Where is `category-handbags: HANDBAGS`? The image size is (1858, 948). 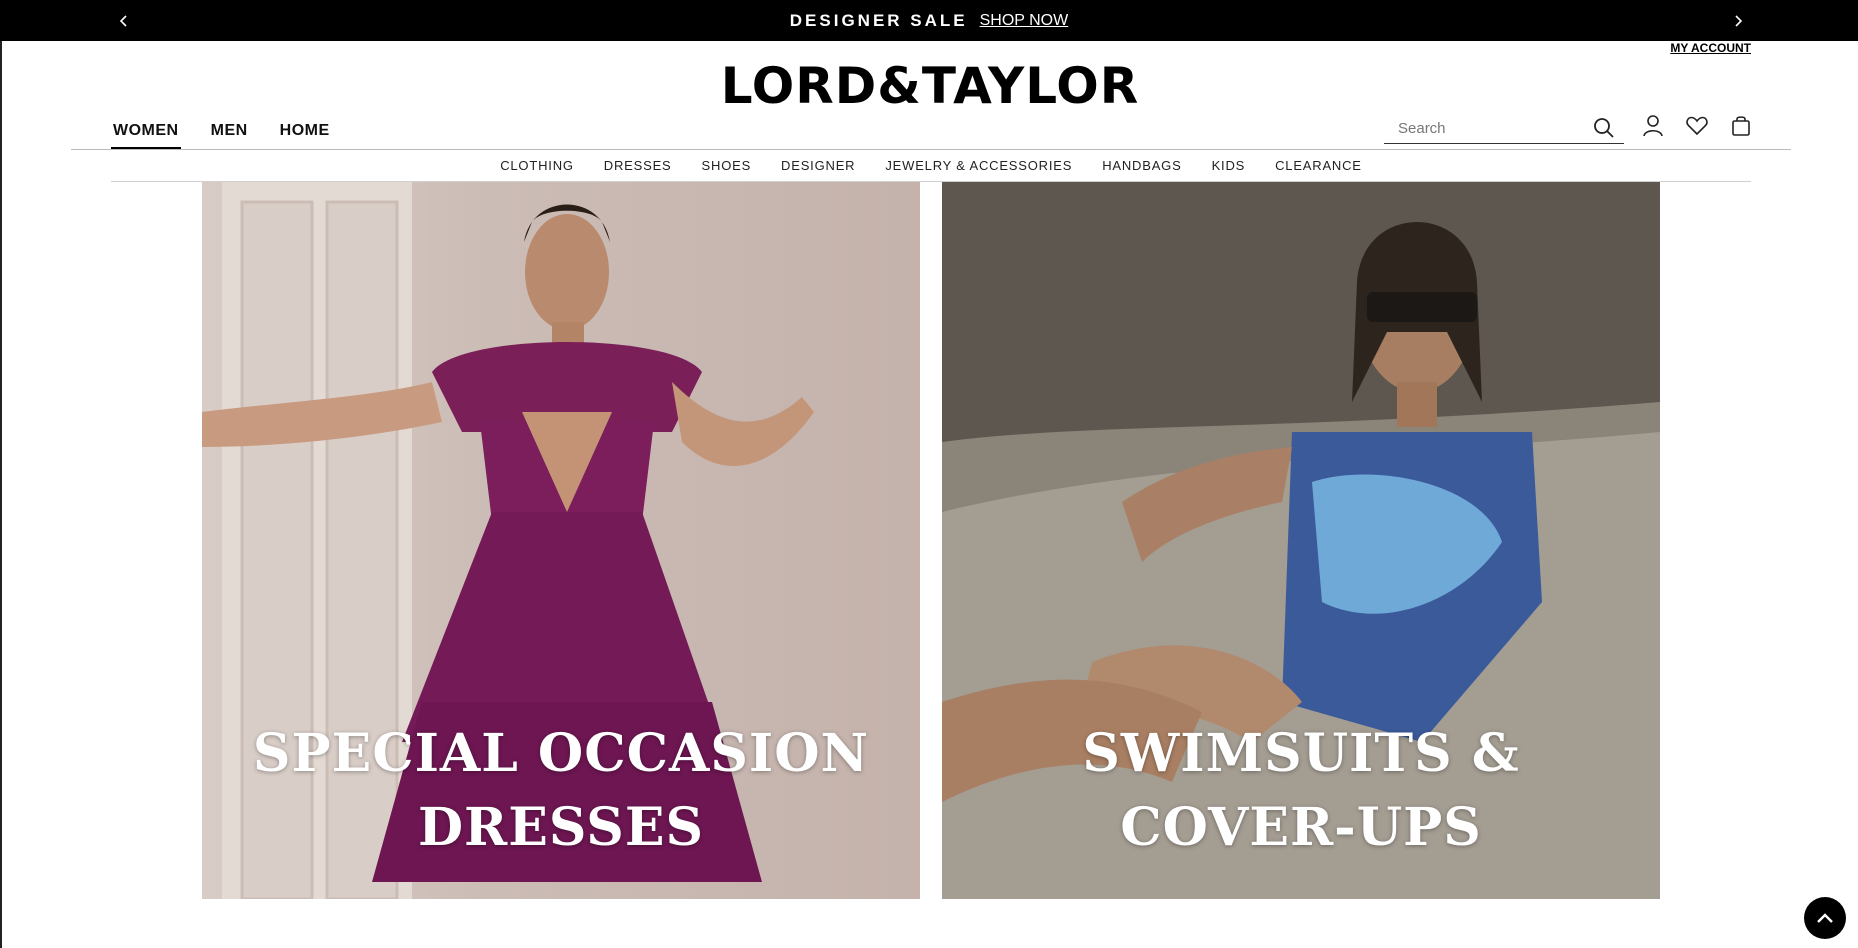 category-handbags: HANDBAGS is located at coordinates (1141, 165).